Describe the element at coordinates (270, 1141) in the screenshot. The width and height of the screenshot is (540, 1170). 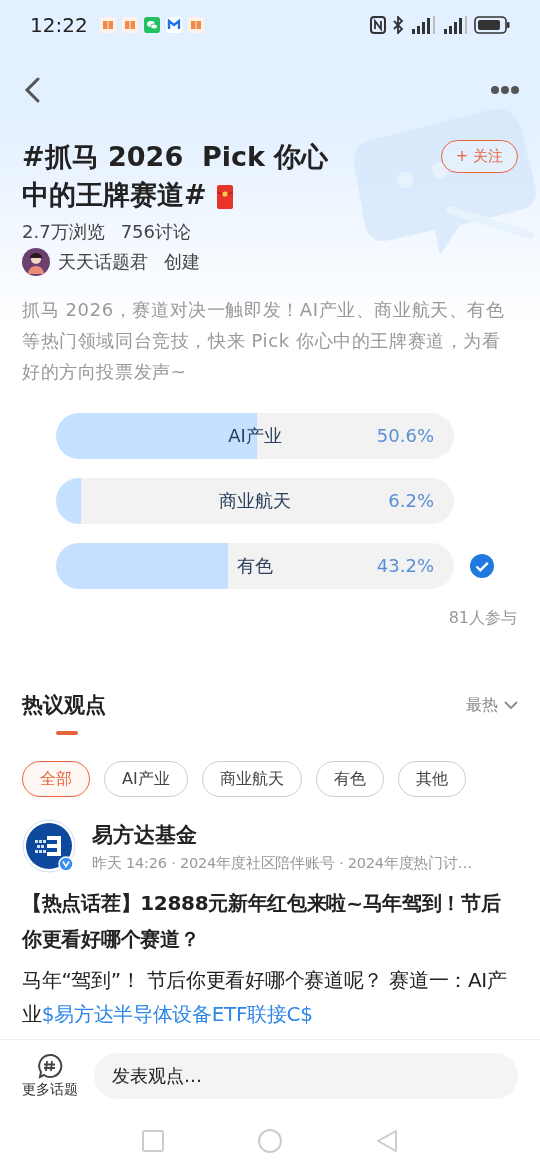
I see `home-button` at that location.